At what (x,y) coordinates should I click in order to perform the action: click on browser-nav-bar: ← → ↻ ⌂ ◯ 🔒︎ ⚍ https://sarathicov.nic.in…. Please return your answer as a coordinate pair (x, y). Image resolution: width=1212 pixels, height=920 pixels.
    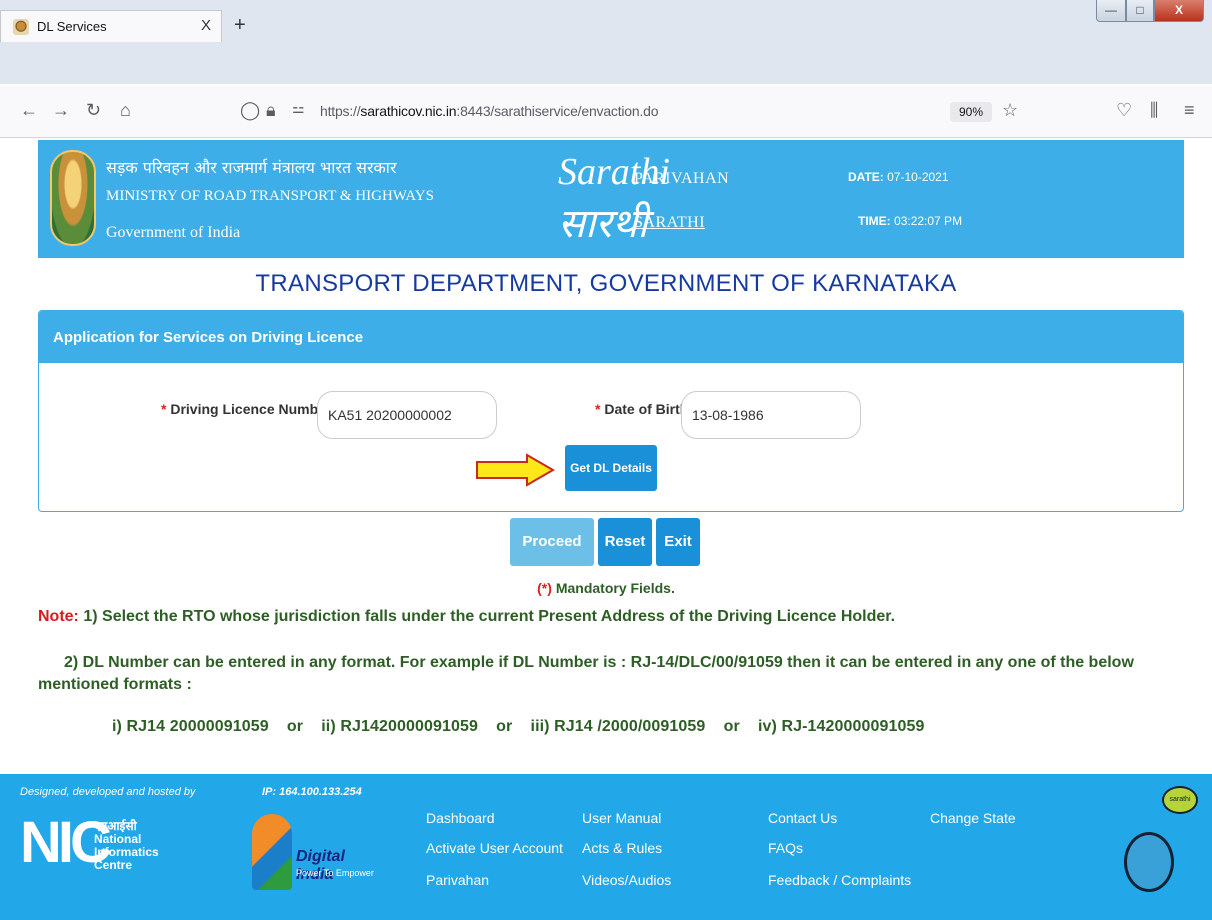
    Looking at the image, I should click on (606, 112).